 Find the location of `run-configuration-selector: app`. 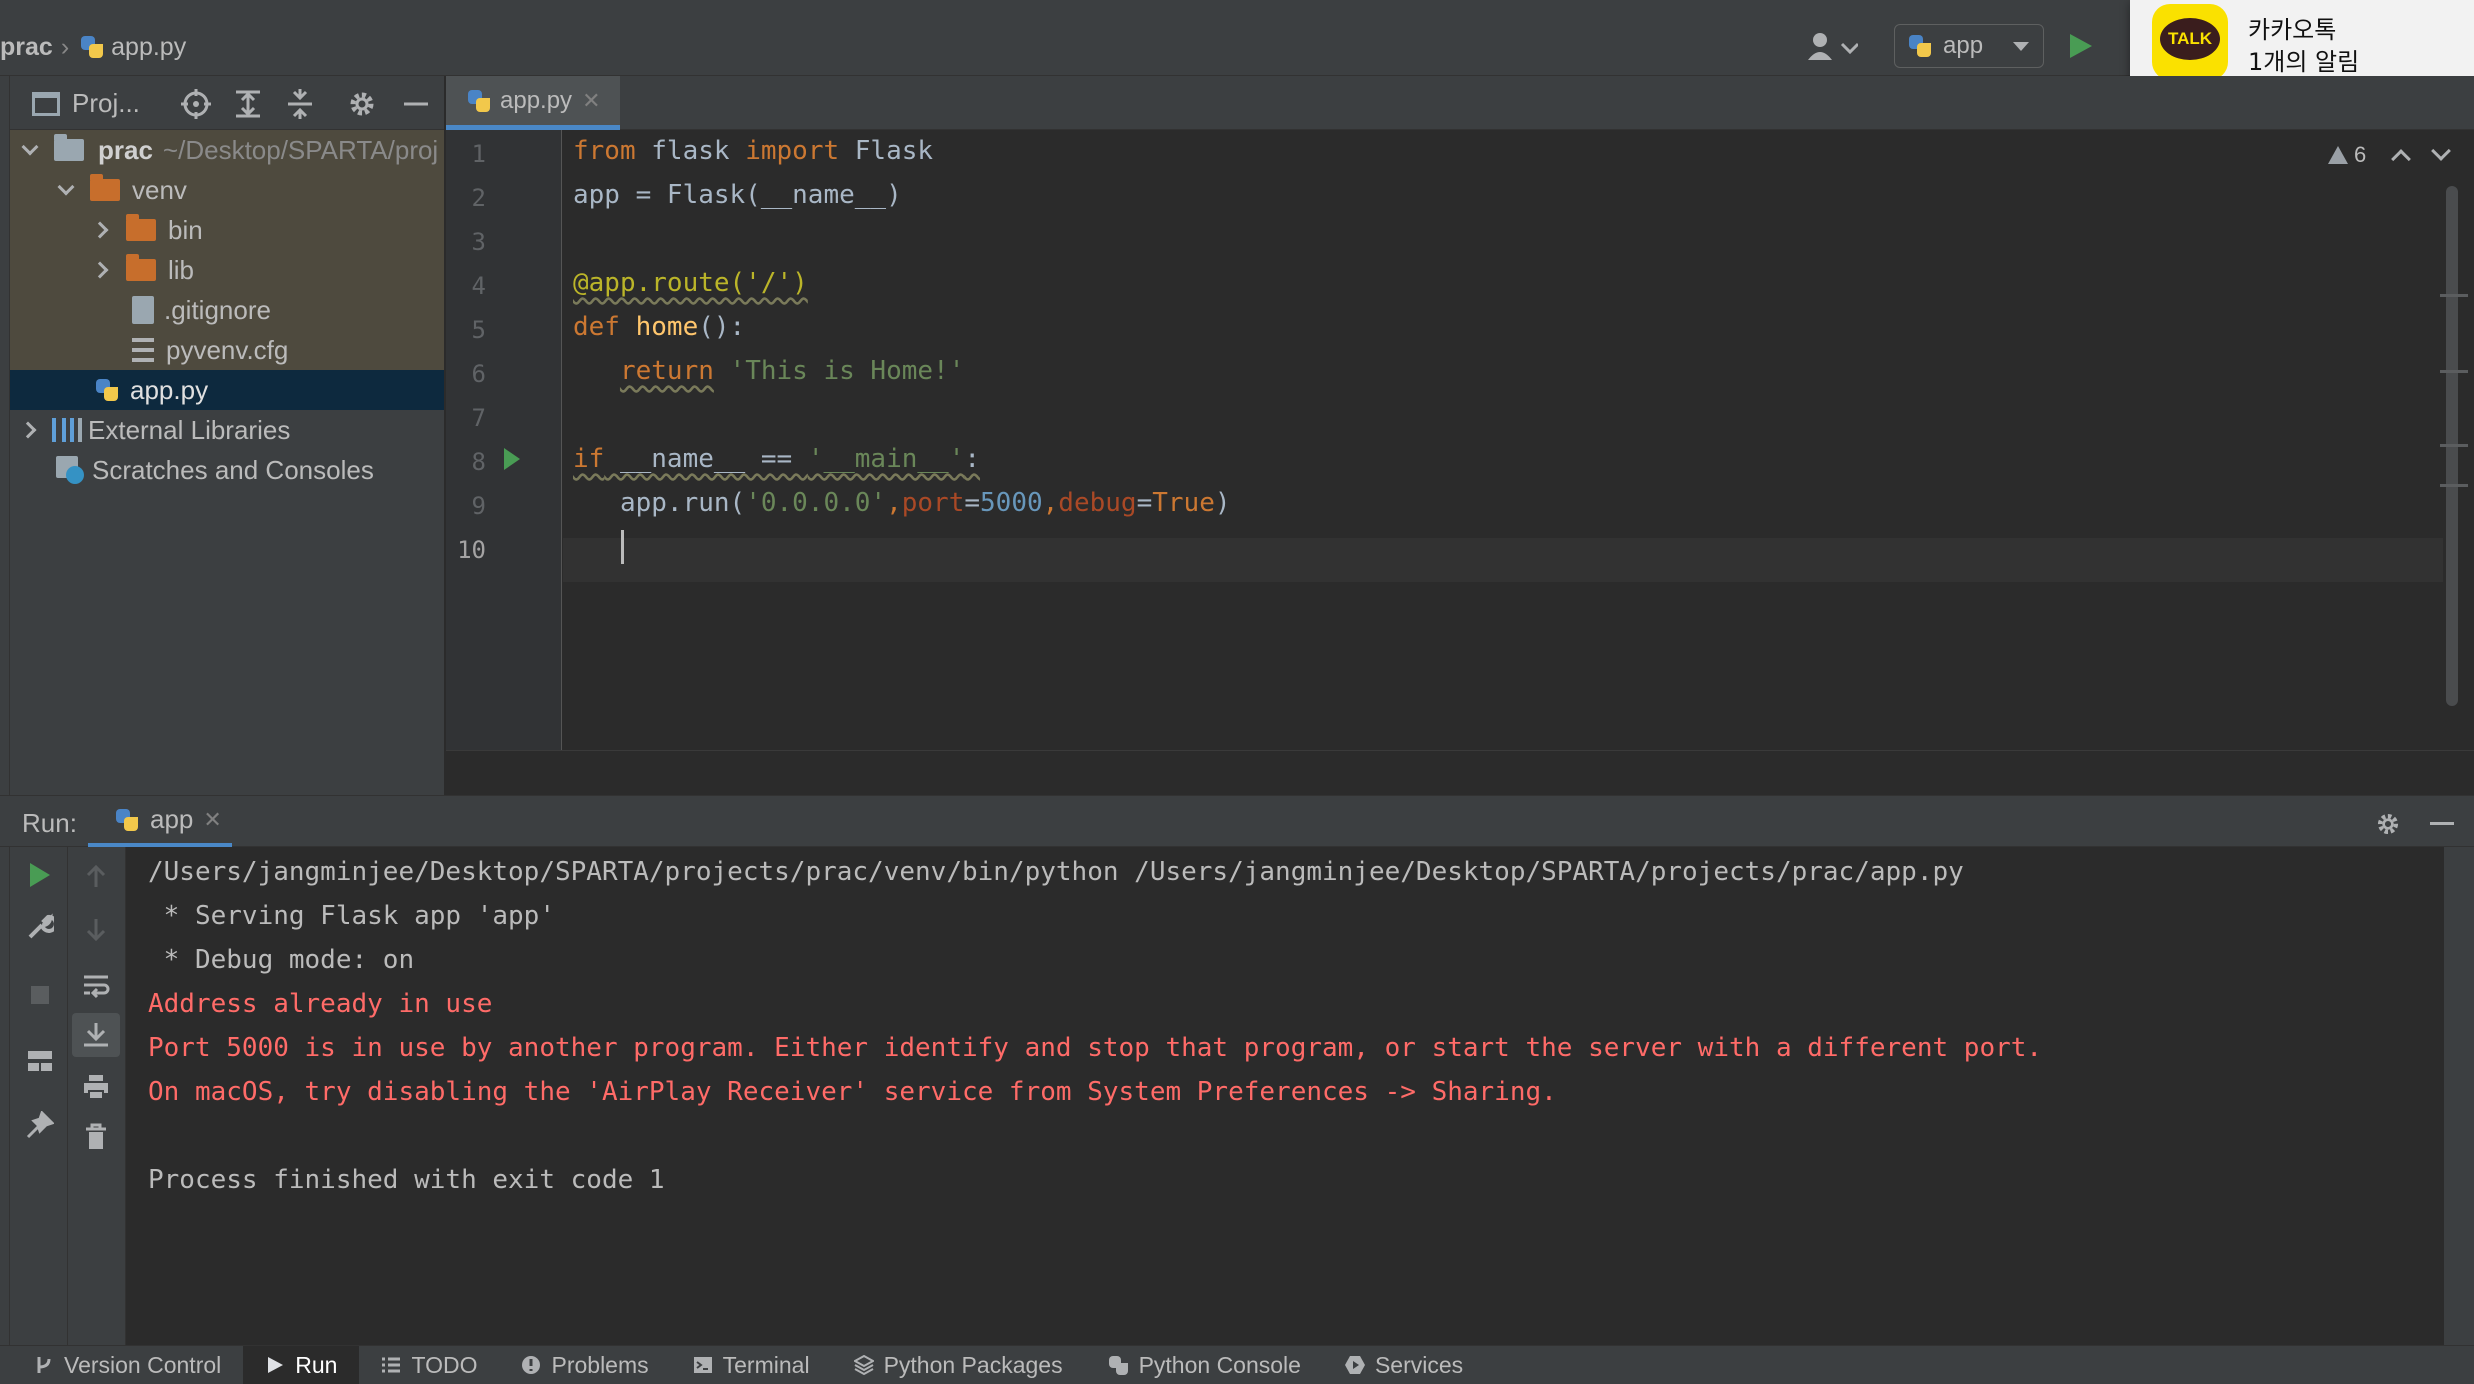

run-configuration-selector: app is located at coordinates (1969, 46).